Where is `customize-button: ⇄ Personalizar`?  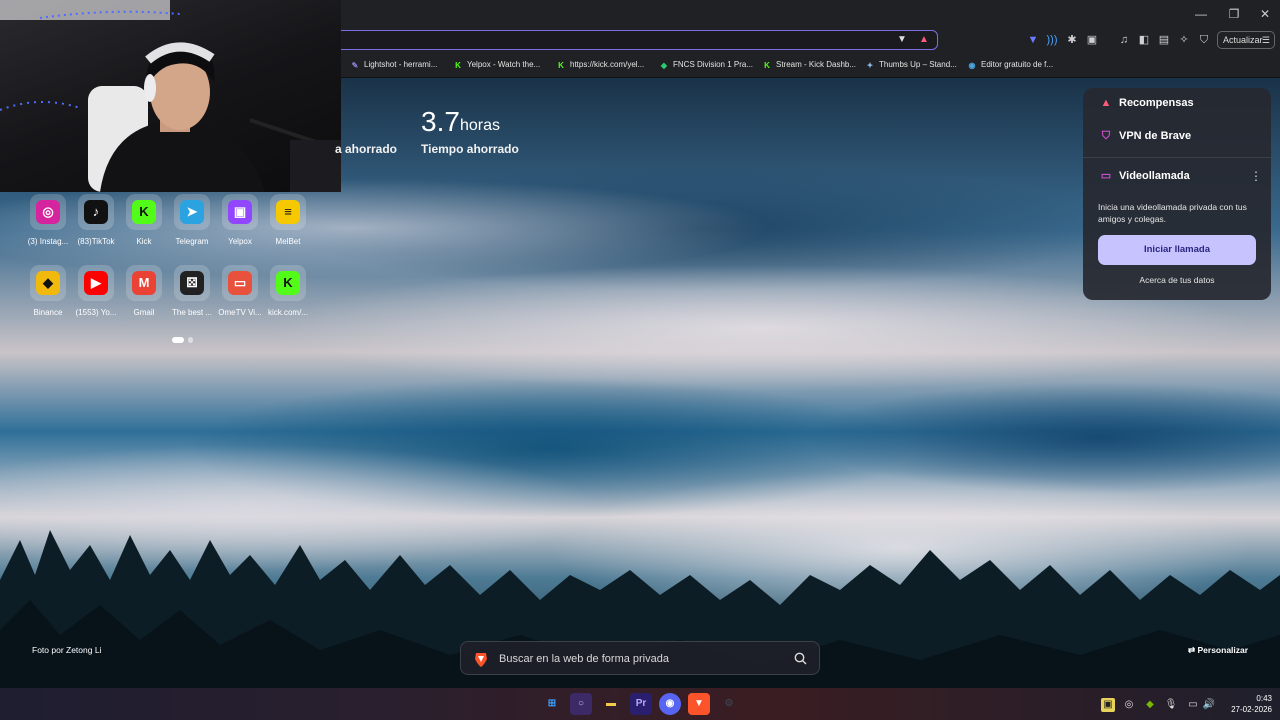
customize-button: ⇄ Personalizar is located at coordinates (1218, 650).